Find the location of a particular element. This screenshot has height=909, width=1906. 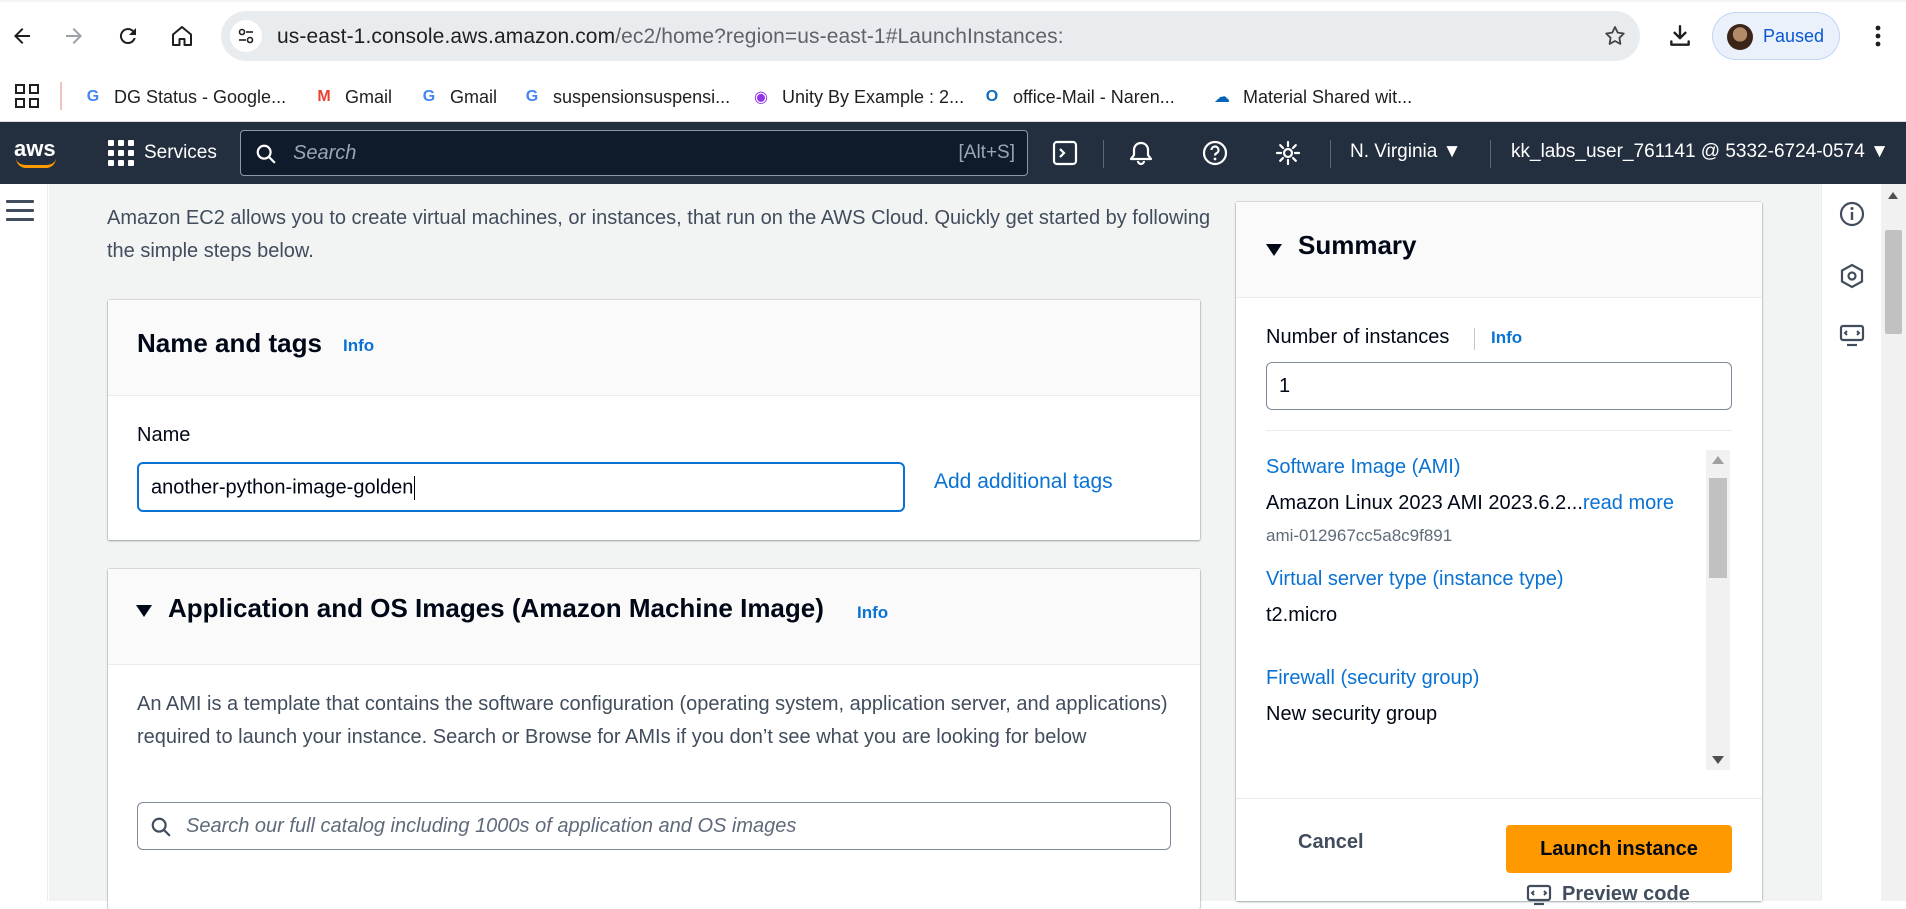

bookmark-item: M Gmail is located at coordinates (352, 97).